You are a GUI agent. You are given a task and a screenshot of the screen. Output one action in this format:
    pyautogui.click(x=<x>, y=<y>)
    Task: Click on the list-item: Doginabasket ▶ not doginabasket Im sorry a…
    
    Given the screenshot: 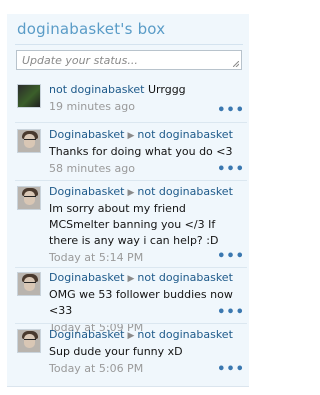 What is the action you would take?
    pyautogui.click(x=131, y=224)
    